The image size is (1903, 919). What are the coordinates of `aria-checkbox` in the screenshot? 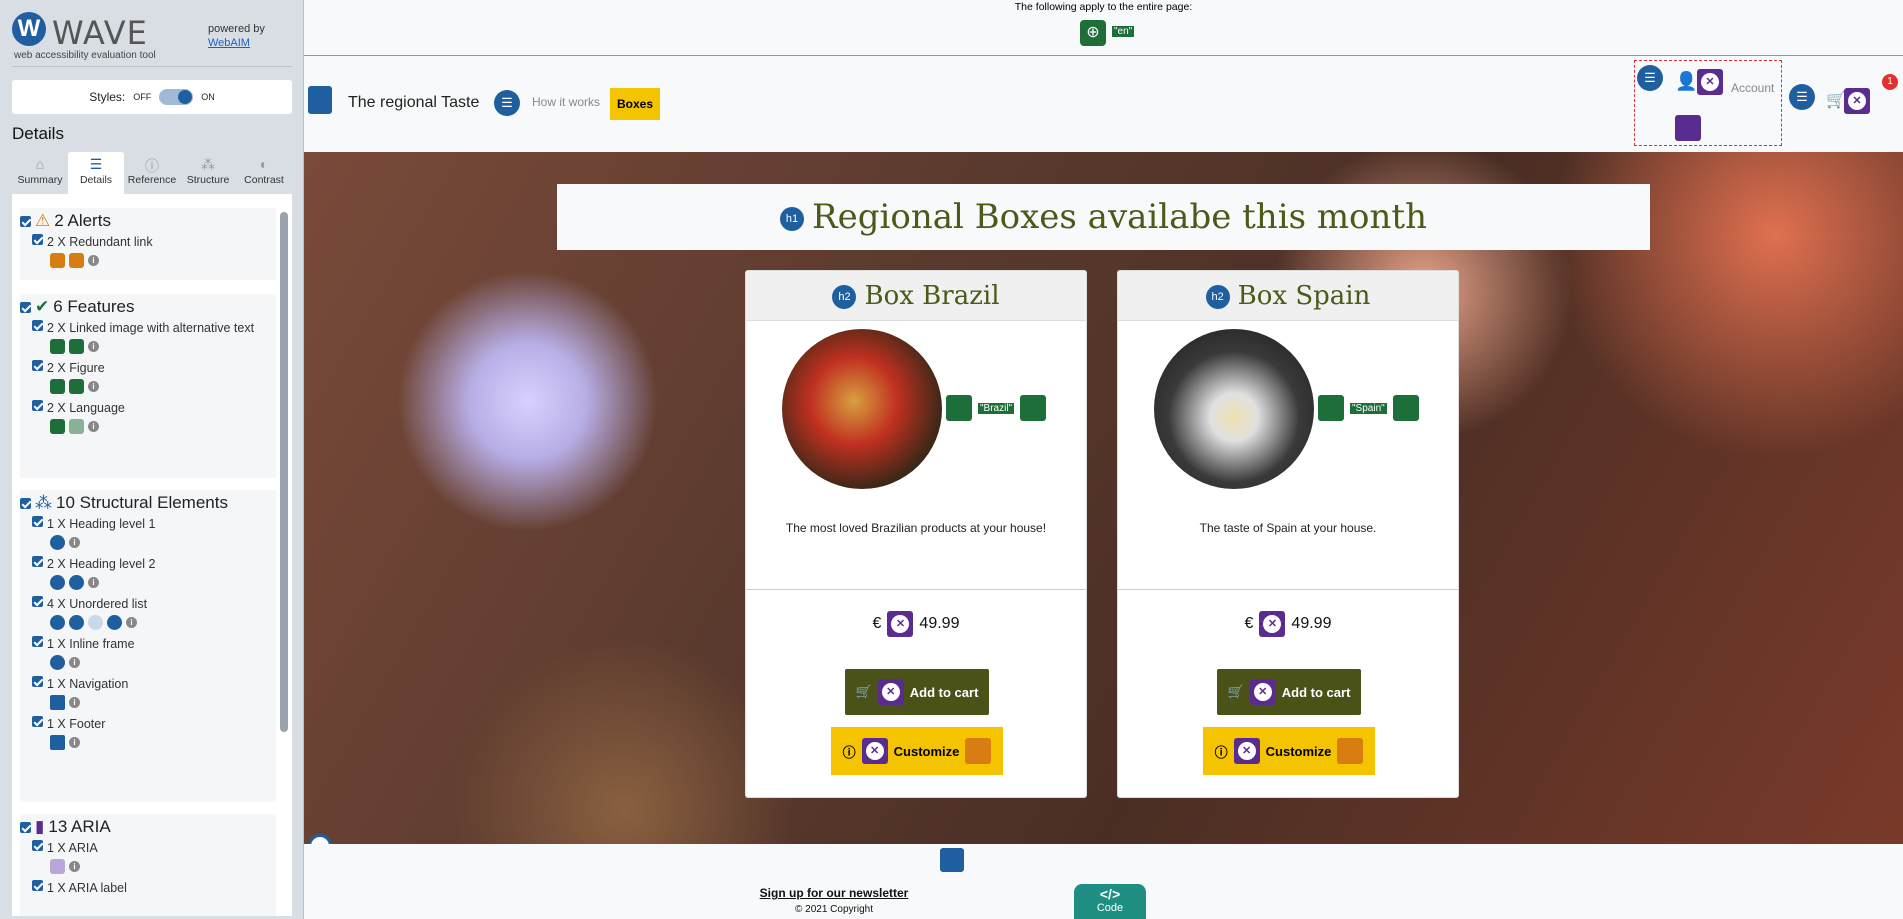 It's located at (25, 827).